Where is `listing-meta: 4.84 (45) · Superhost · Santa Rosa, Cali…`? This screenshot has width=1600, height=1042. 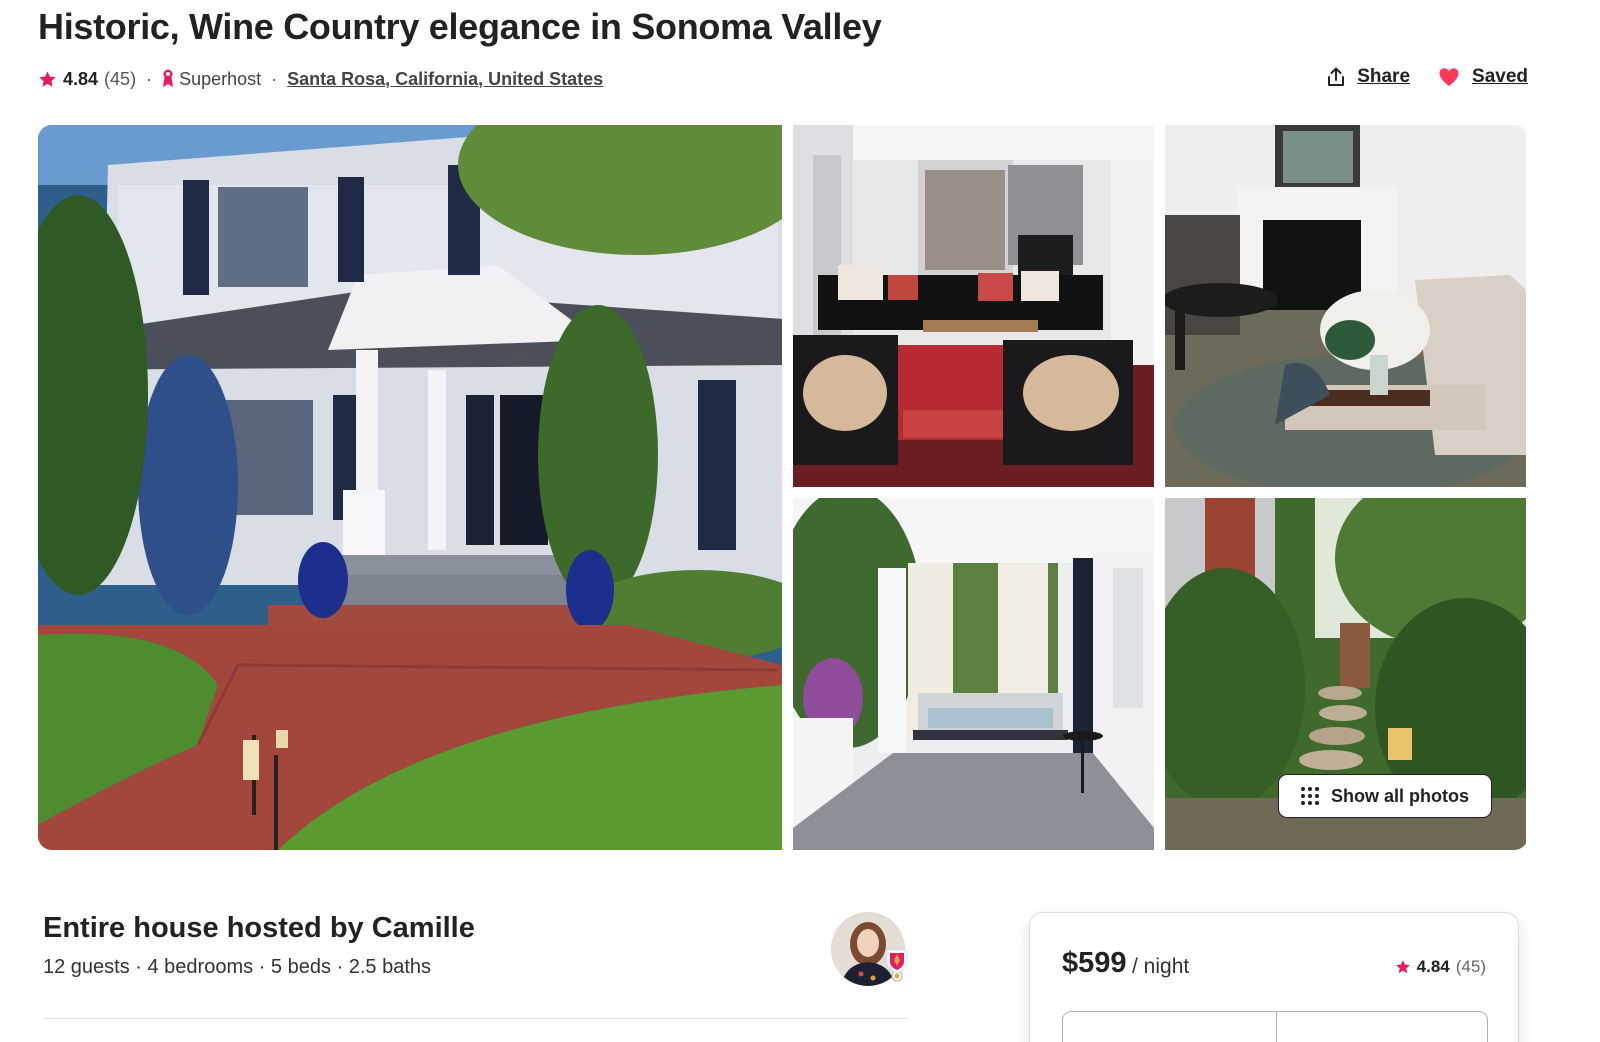 listing-meta: 4.84 (45) · Superhost · Santa Rosa, Cali… is located at coordinates (320, 79).